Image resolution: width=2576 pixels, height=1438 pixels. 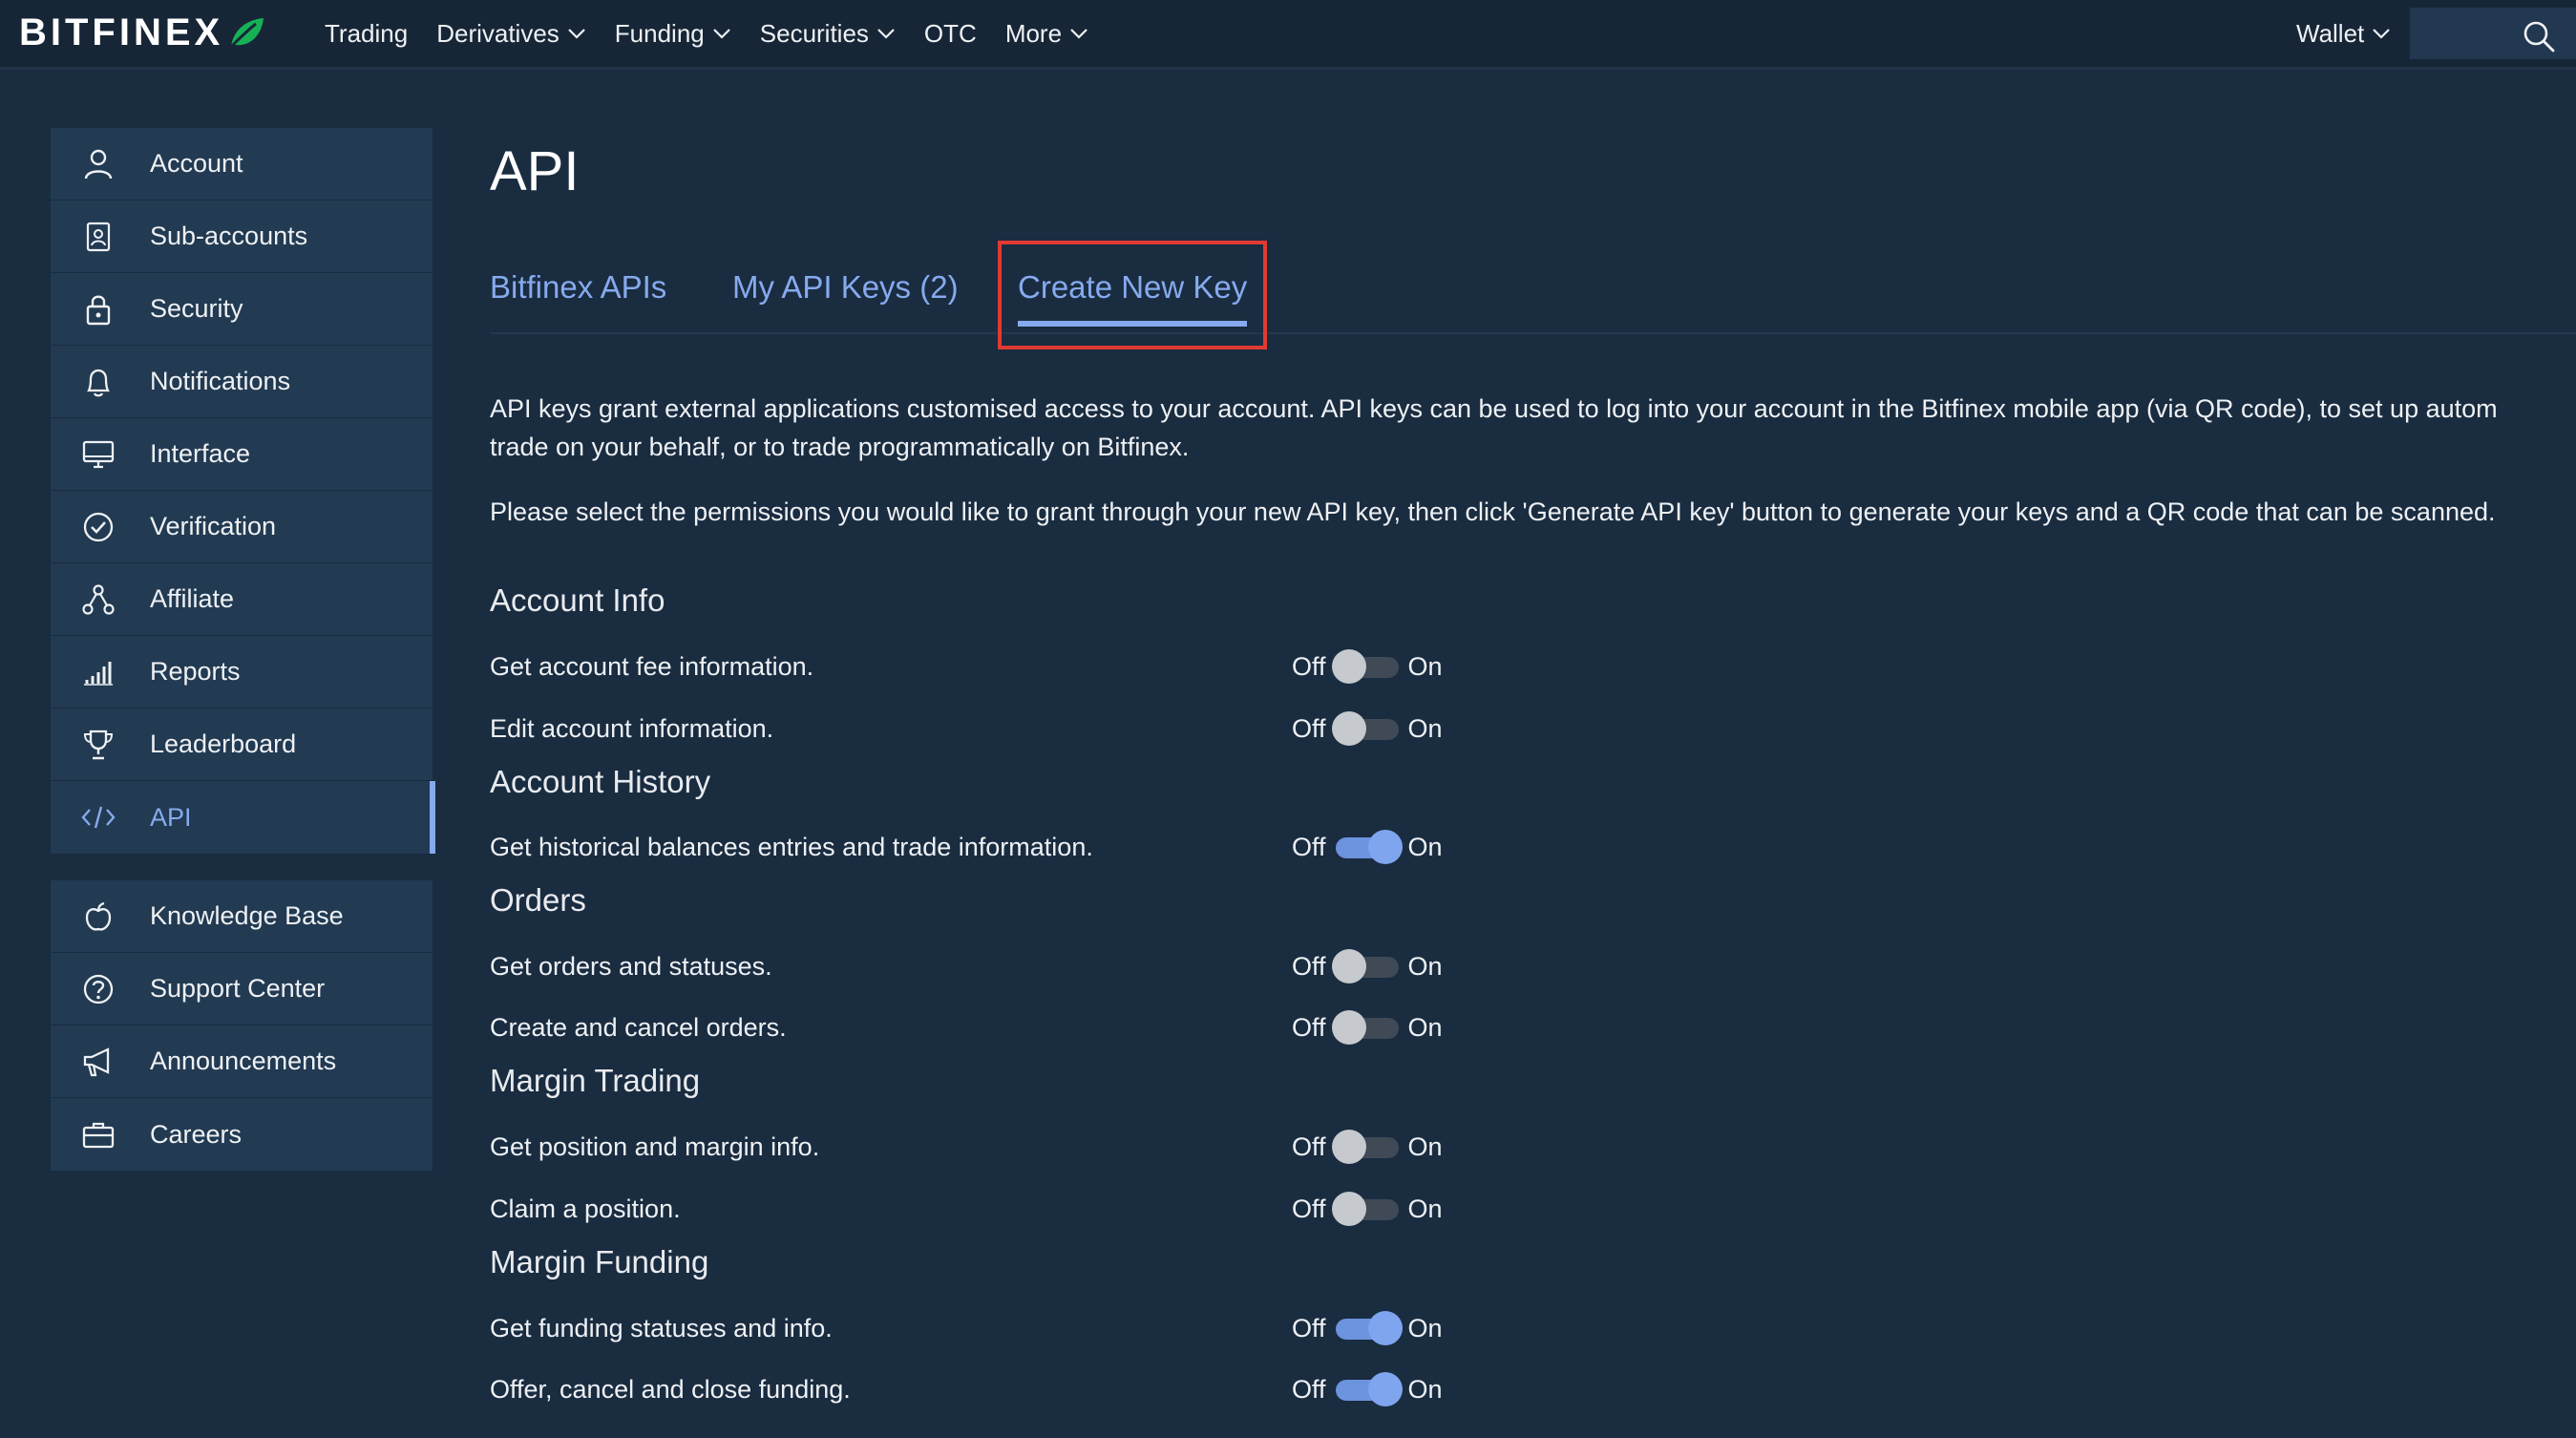 What do you see at coordinates (196, 1134) in the screenshot?
I see `sidebar-item-label: Careers` at bounding box center [196, 1134].